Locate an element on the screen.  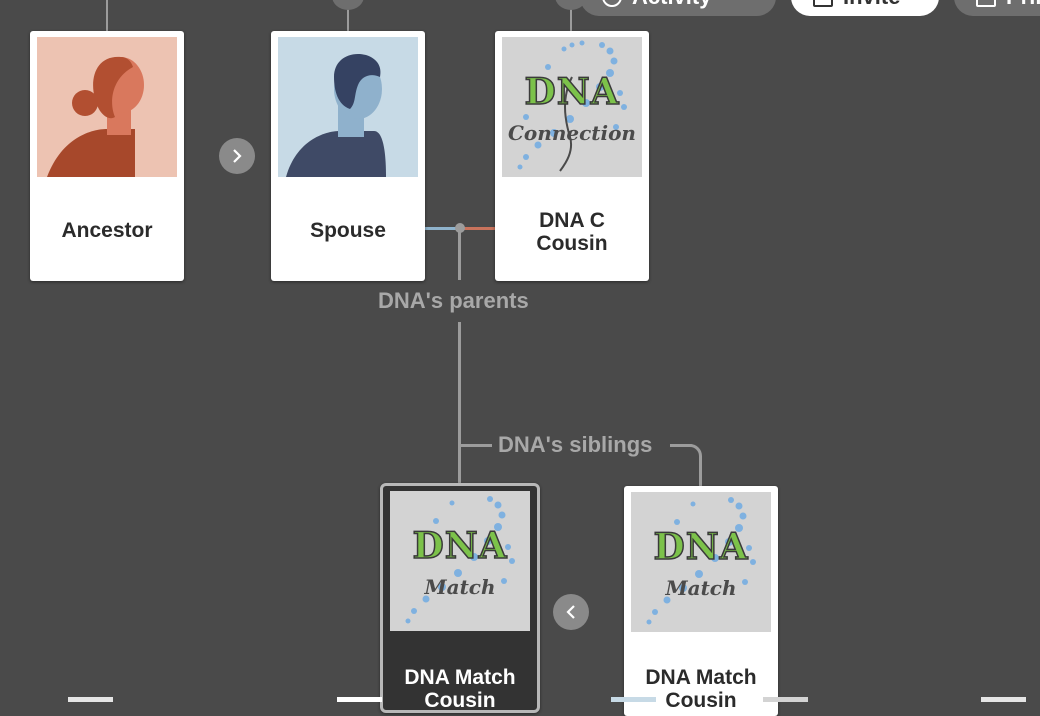
invite-button: Invite is located at coordinates (865, 8).